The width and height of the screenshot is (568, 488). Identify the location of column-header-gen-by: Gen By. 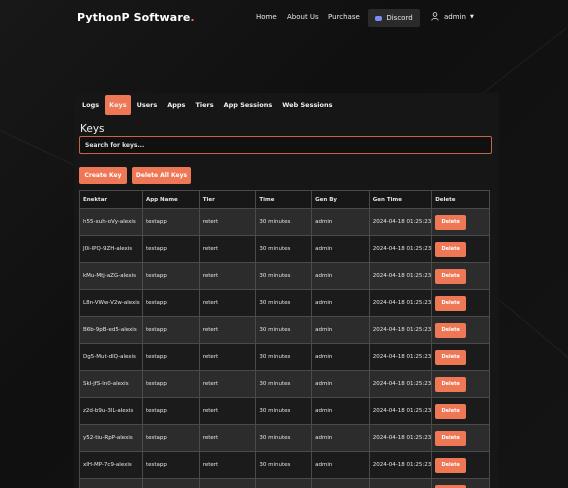
(340, 199).